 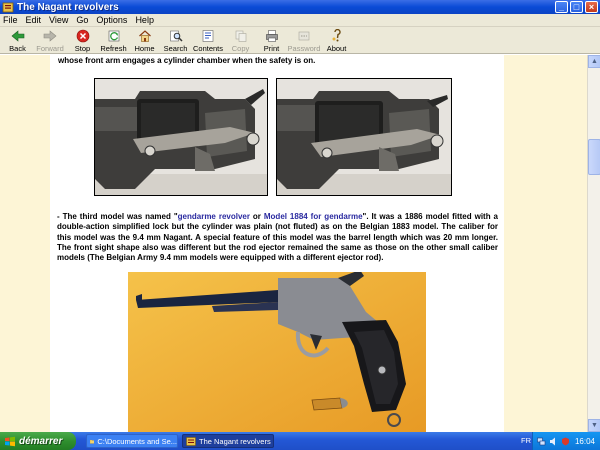 I want to click on window-title: The Nagant revolvers, so click(x=68, y=7).